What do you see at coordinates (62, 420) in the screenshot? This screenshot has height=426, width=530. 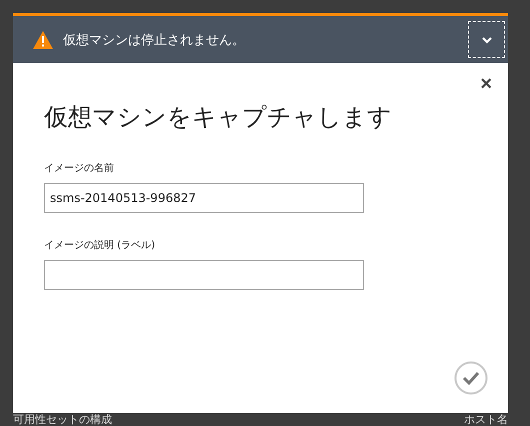 I see `background-text: 可用性セットの構成` at bounding box center [62, 420].